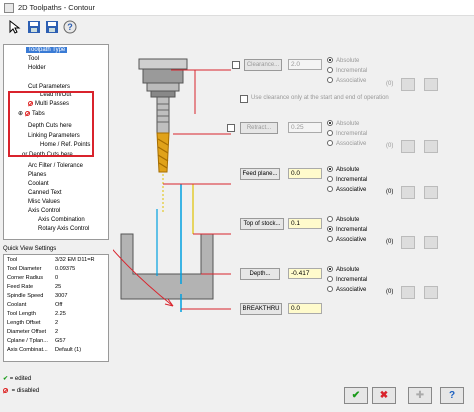 The width and height of the screenshot is (474, 412). What do you see at coordinates (61, 220) in the screenshot?
I see `tree-item-axis-combination: Axis Combination` at bounding box center [61, 220].